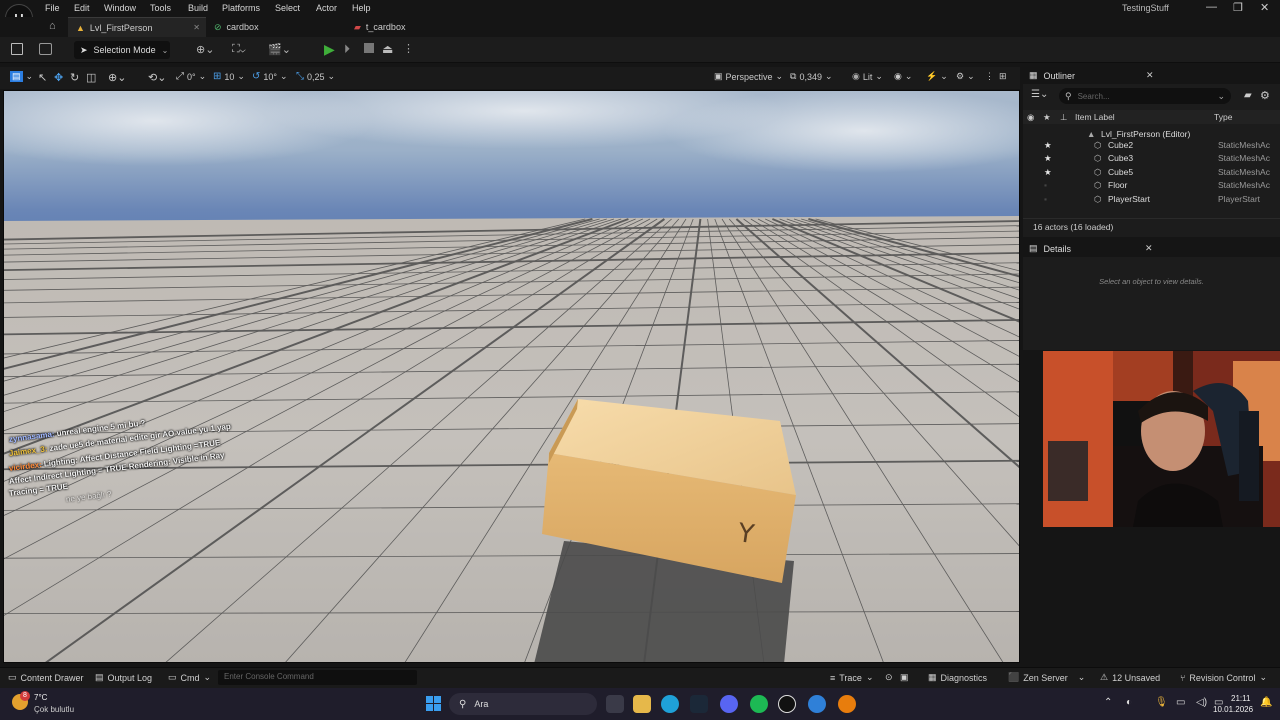 This screenshot has height=720, width=1280. Describe the element at coordinates (1211, 7) in the screenshot. I see `minimize-button: —` at that location.